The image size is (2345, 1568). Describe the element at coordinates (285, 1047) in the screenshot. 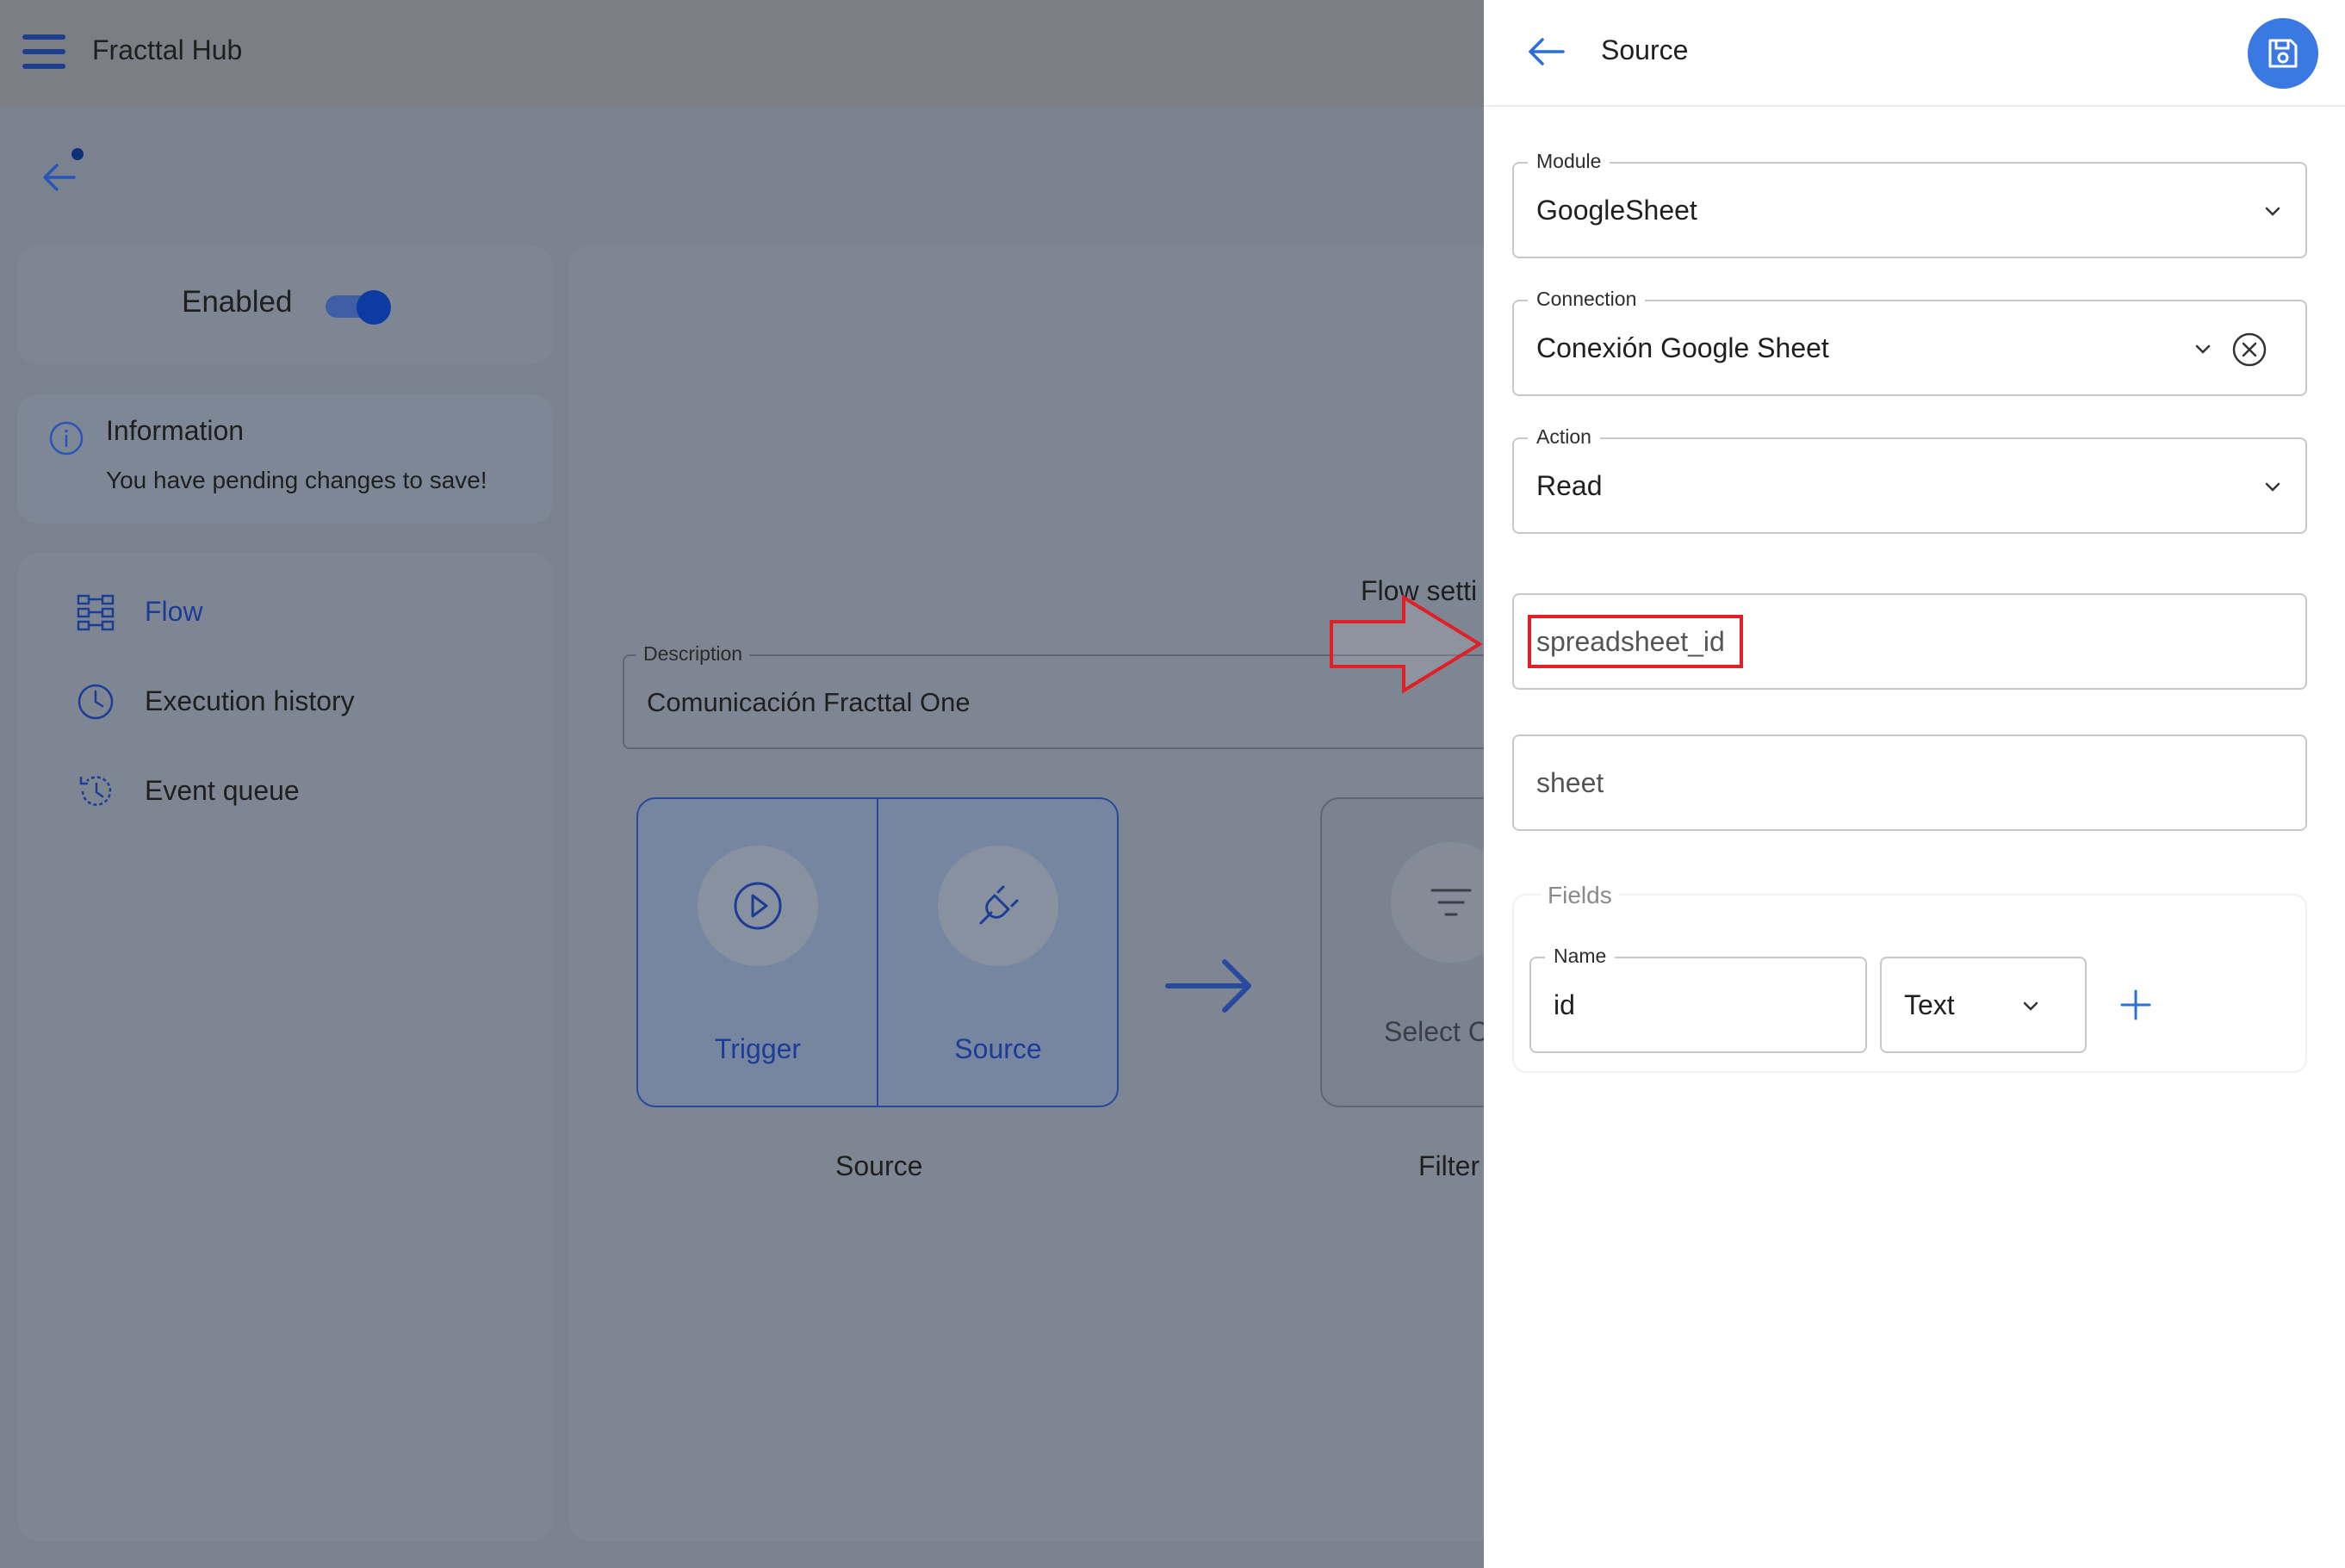

I see `navigation-card: Flow Execution history Event queue` at that location.